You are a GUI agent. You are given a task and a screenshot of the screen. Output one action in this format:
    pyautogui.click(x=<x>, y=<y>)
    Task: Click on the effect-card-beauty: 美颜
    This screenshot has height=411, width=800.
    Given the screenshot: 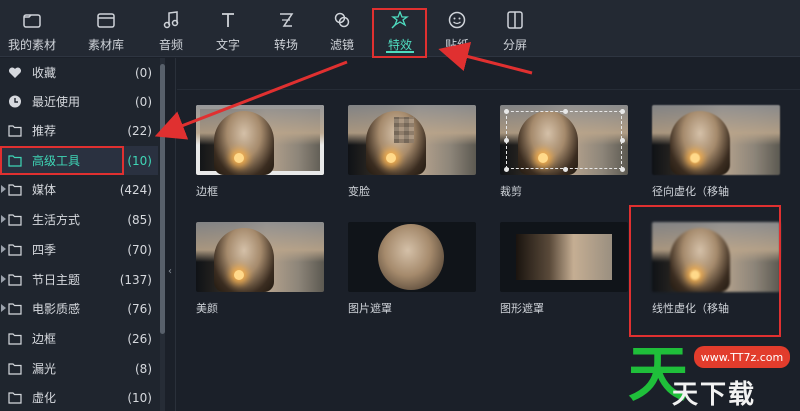 What is the action you would take?
    pyautogui.click(x=260, y=268)
    